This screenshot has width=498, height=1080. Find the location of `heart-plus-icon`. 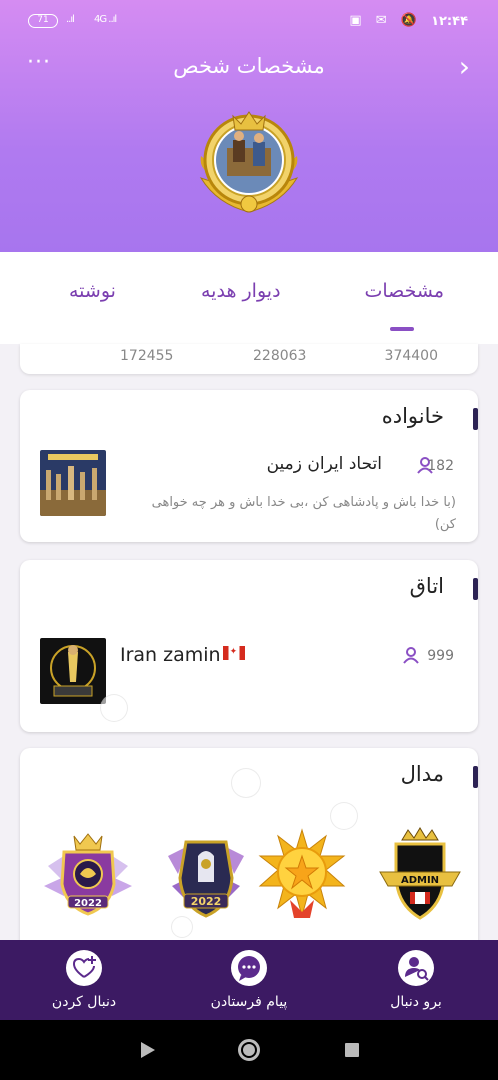

heart-plus-icon is located at coordinates (84, 968).